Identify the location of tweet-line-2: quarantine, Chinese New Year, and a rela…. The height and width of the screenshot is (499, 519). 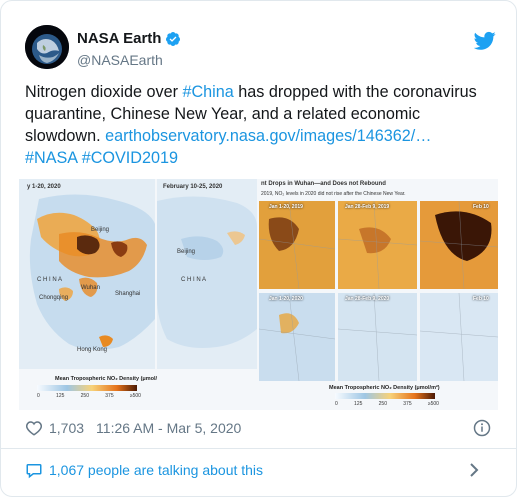
(223, 114).